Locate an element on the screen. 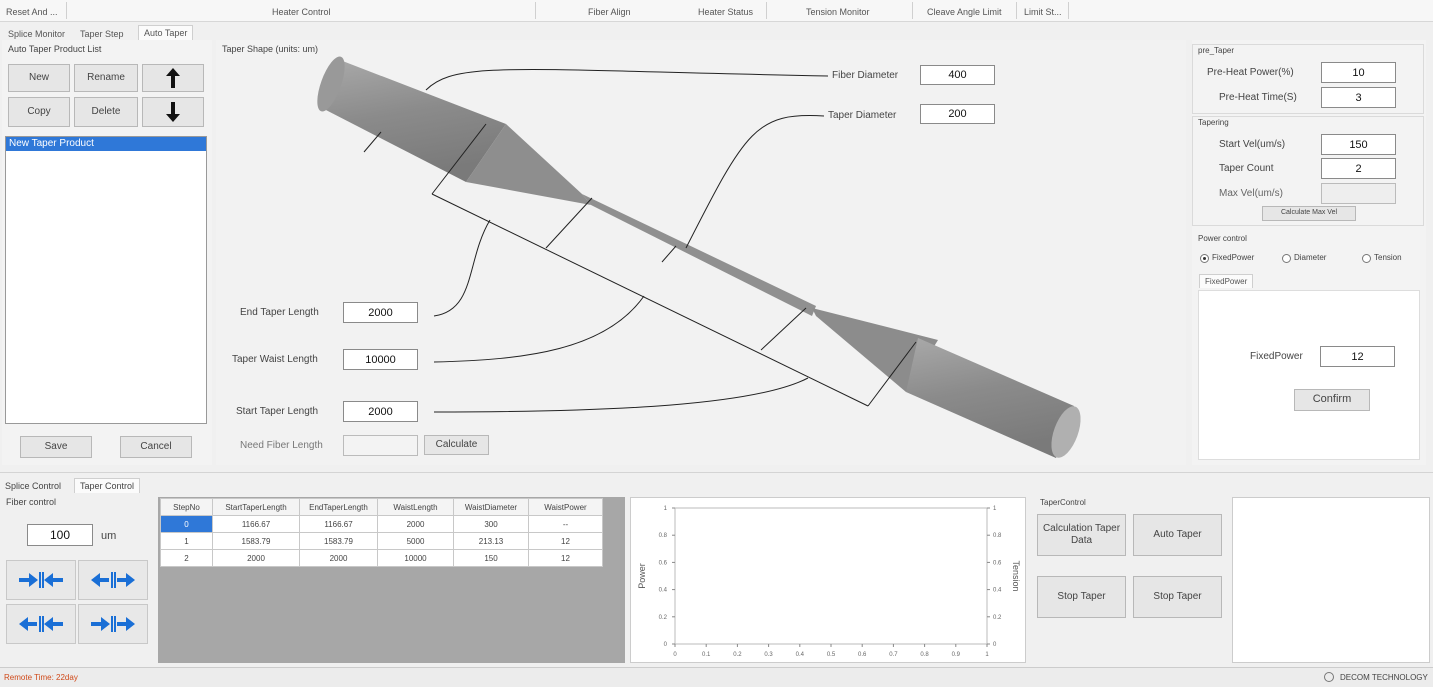 The height and width of the screenshot is (687, 1433). max-vel-input is located at coordinates (1358, 193).